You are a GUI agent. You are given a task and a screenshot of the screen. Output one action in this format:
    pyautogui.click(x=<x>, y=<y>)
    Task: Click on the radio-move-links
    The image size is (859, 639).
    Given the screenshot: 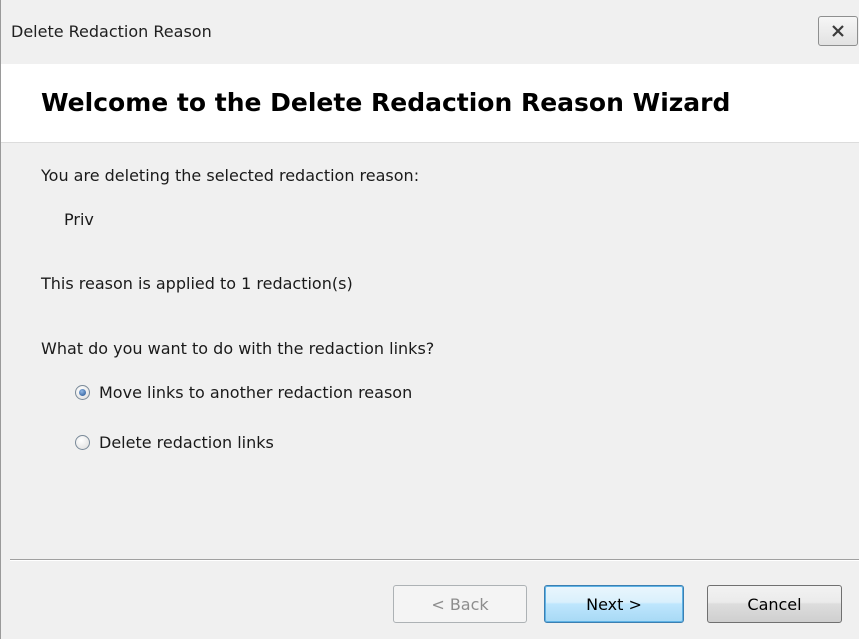 What is the action you would take?
    pyautogui.click(x=82, y=392)
    